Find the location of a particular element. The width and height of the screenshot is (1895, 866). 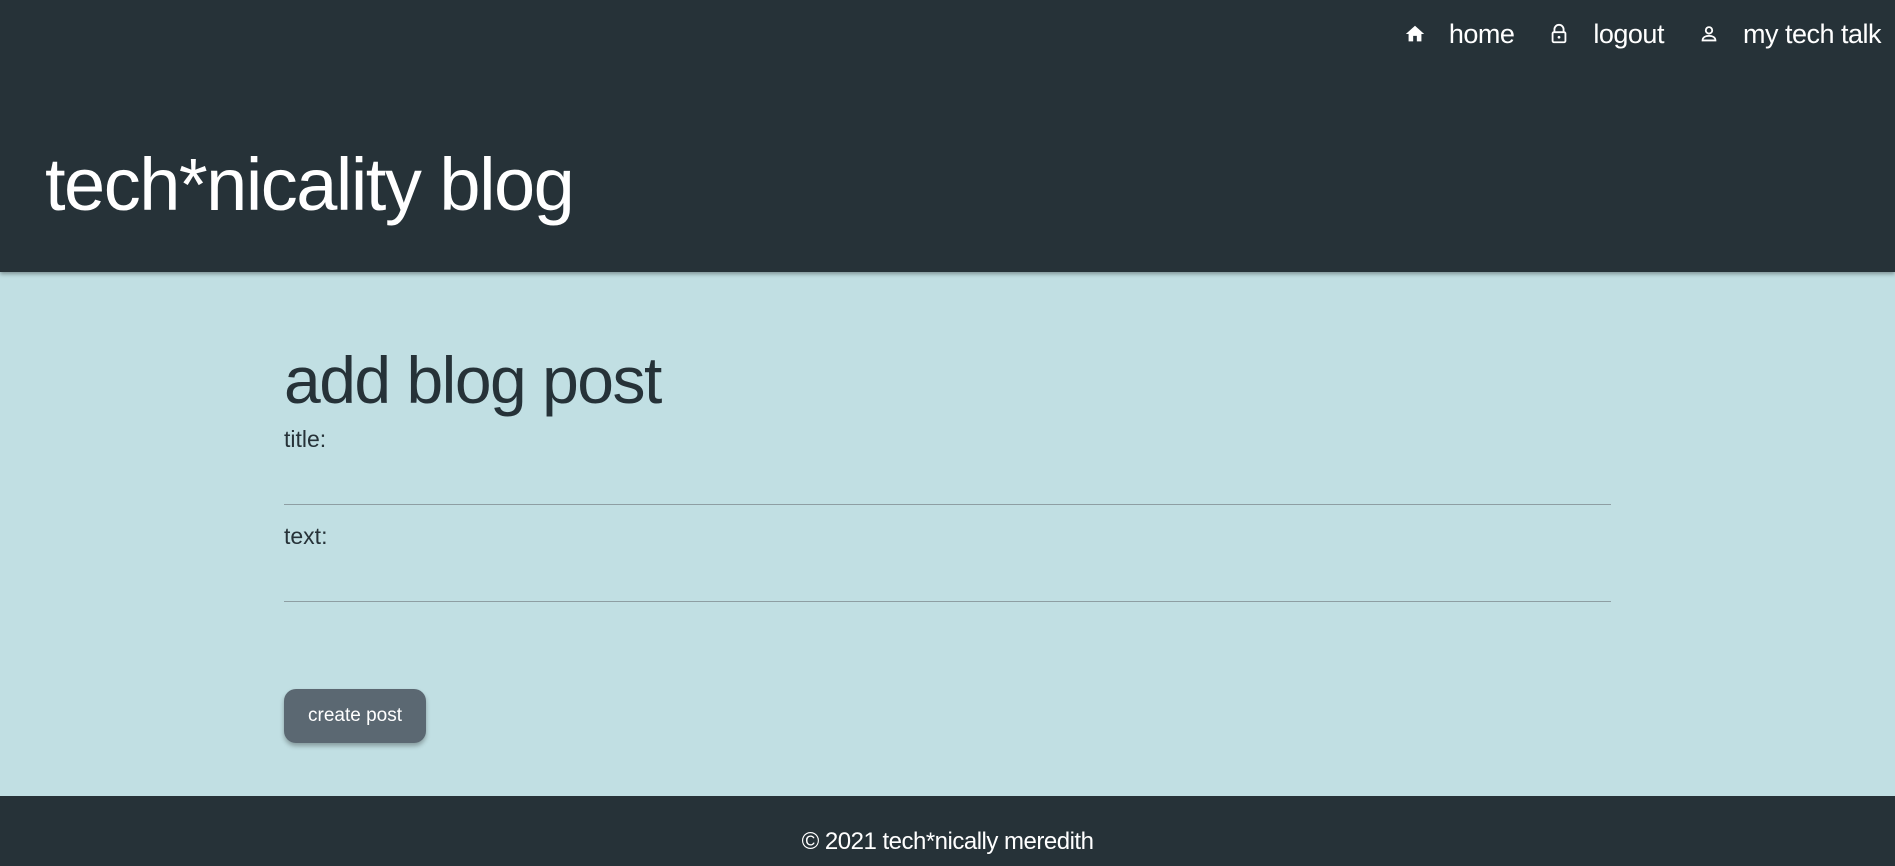

text-label: text: is located at coordinates (306, 536).